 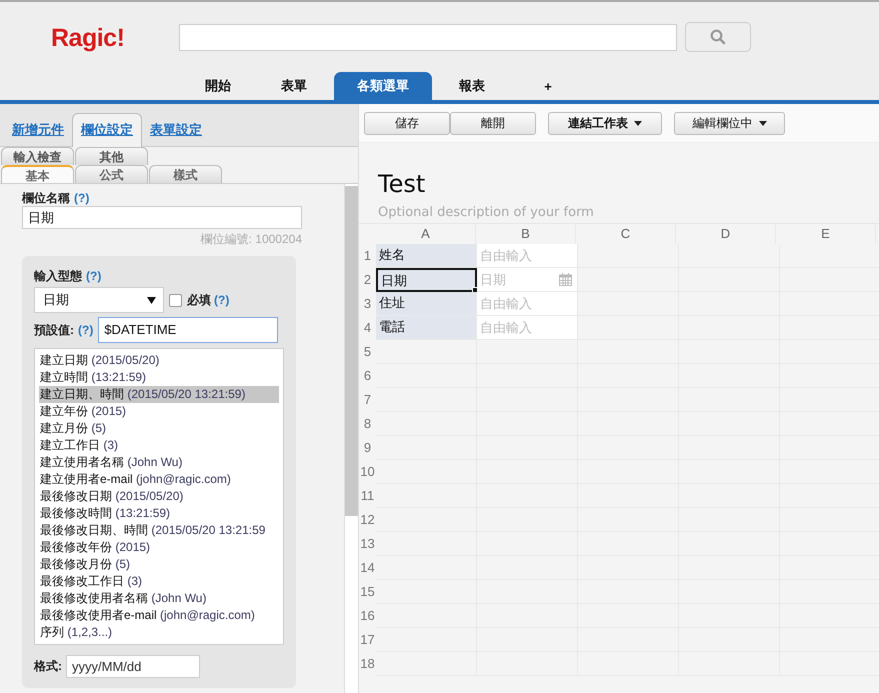 What do you see at coordinates (159, 360) in the screenshot?
I see `preset-option: 建立日期 (2015/05/20)` at bounding box center [159, 360].